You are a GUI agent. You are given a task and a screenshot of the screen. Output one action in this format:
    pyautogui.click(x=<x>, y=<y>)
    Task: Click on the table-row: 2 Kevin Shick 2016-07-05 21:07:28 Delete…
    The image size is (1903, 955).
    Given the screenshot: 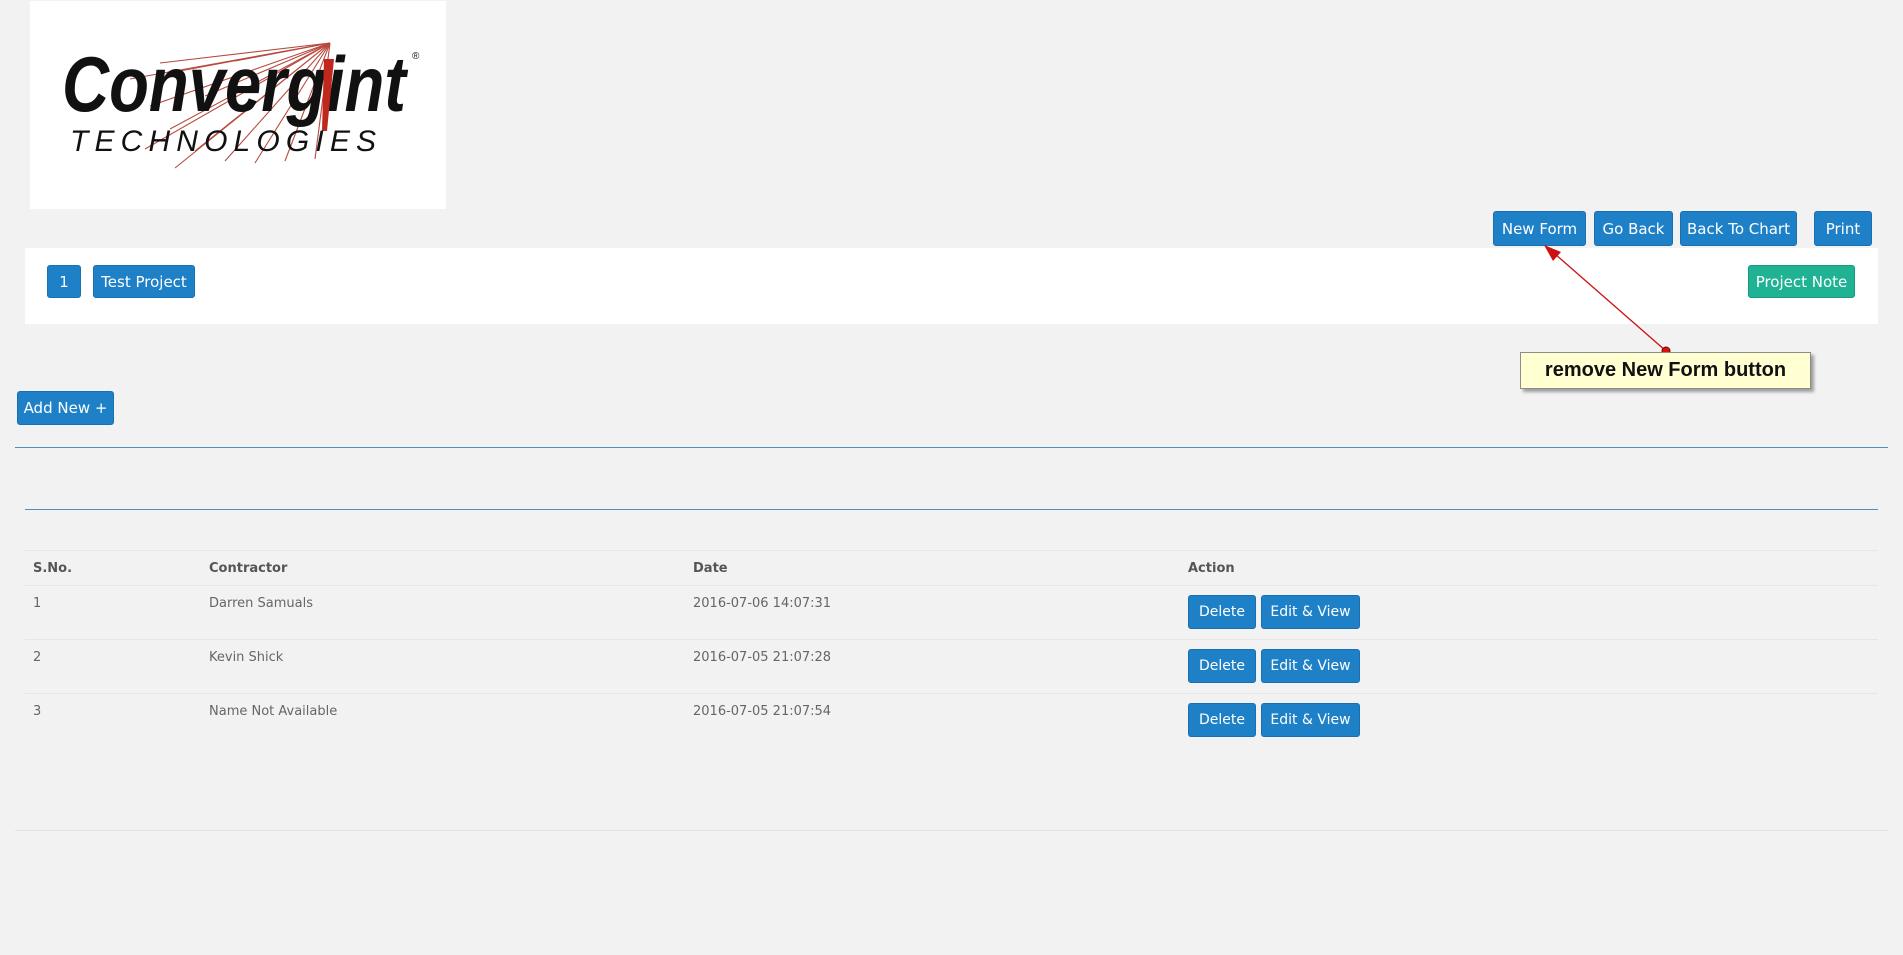 What is the action you would take?
    pyautogui.click(x=951, y=666)
    